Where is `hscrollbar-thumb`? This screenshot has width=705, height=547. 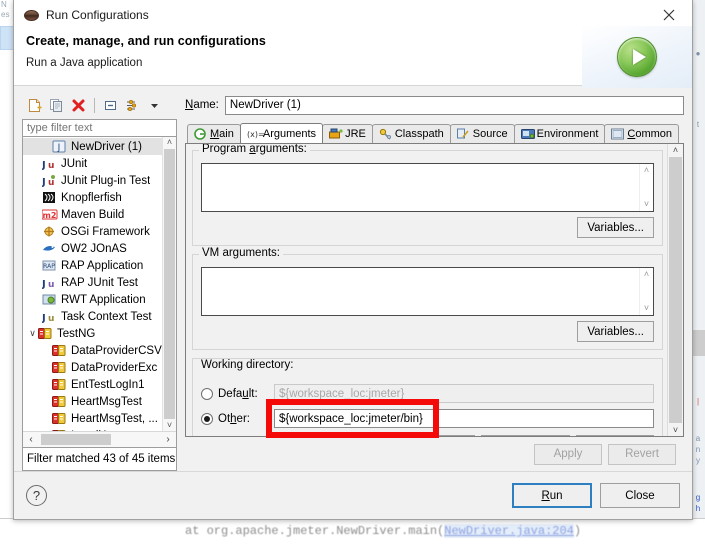 hscrollbar-thumb is located at coordinates (76, 439).